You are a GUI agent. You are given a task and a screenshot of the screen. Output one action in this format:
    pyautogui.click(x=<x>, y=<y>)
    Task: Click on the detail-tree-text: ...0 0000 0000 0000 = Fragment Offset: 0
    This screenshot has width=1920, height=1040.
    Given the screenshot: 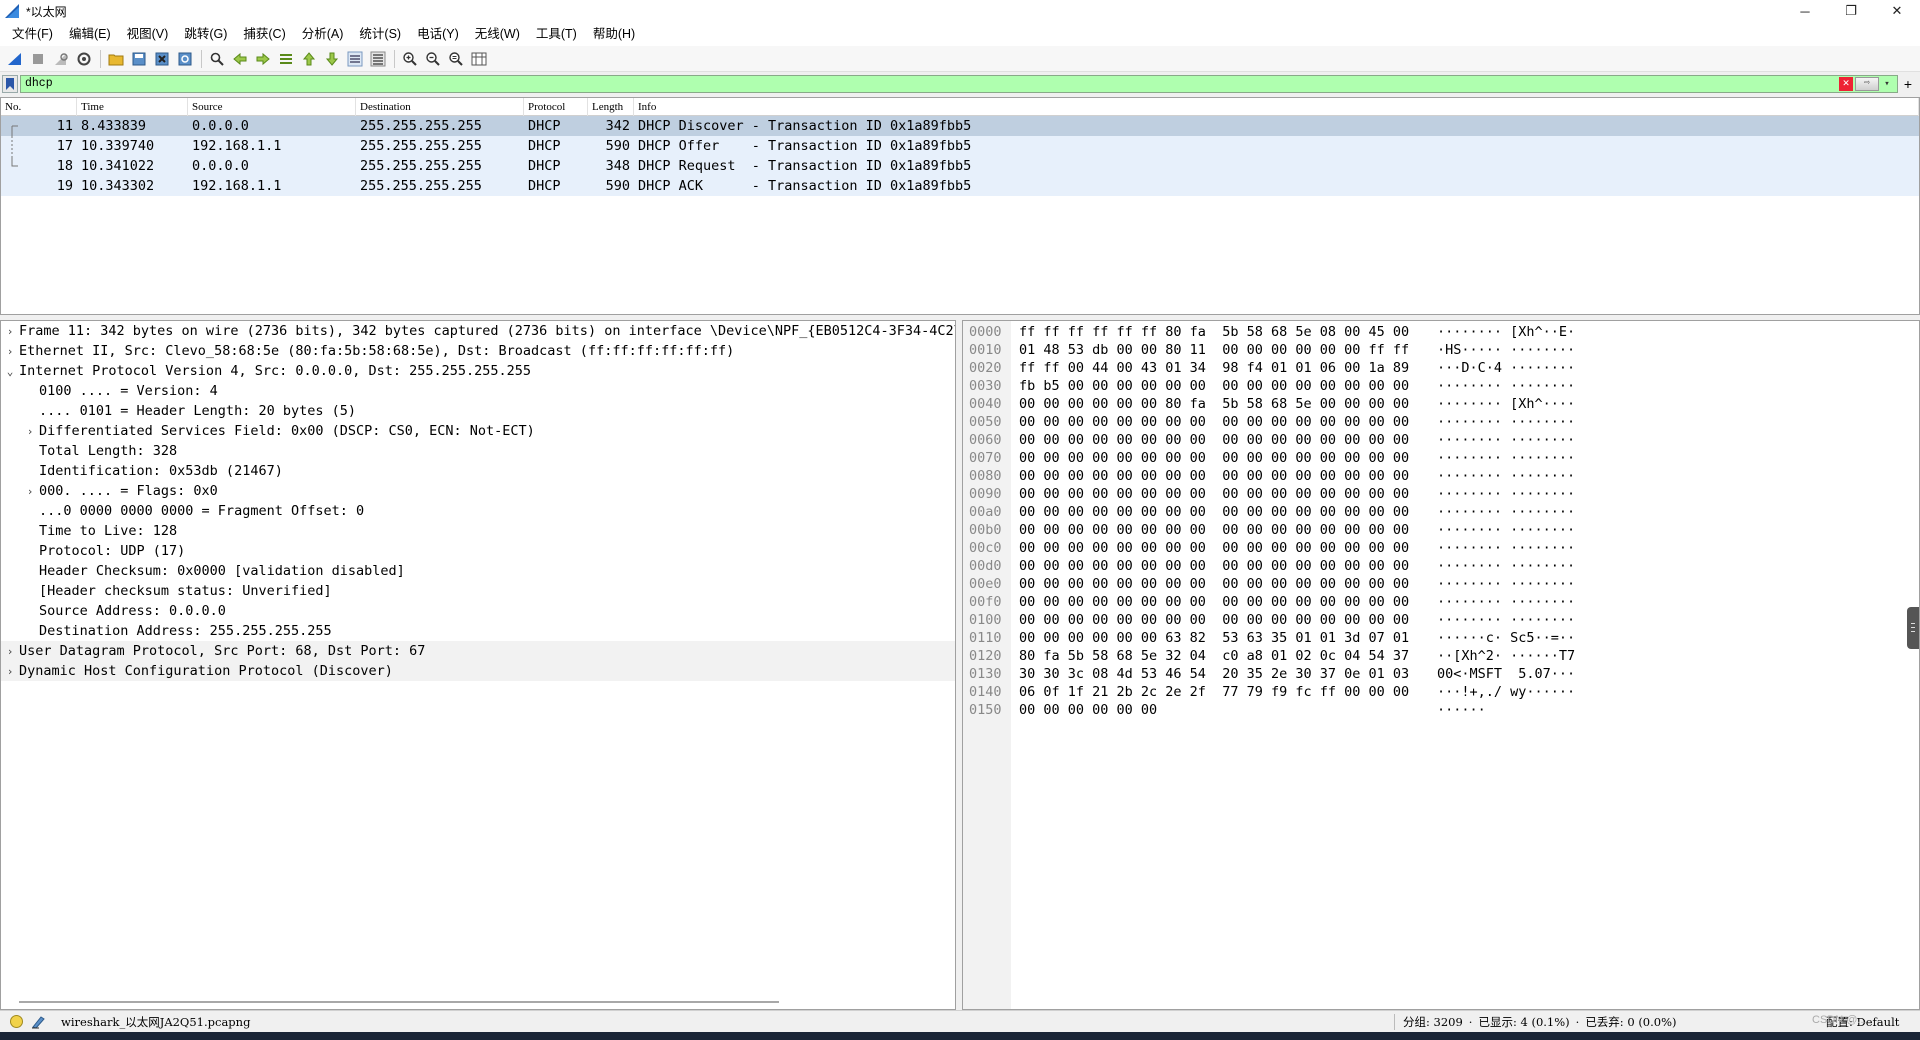 What is the action you would take?
    pyautogui.click(x=202, y=511)
    